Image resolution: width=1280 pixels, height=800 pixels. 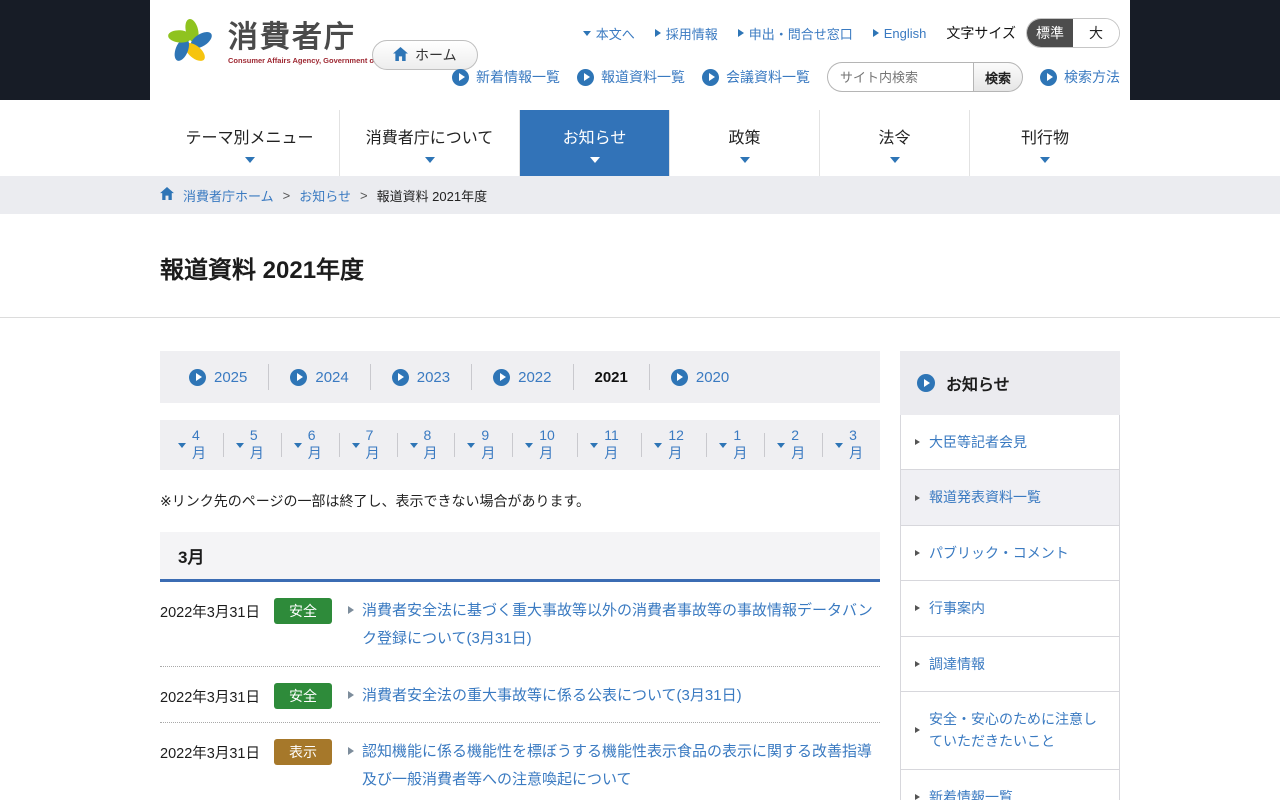 What do you see at coordinates (905, 33) in the screenshot?
I see `utility-link-label: English` at bounding box center [905, 33].